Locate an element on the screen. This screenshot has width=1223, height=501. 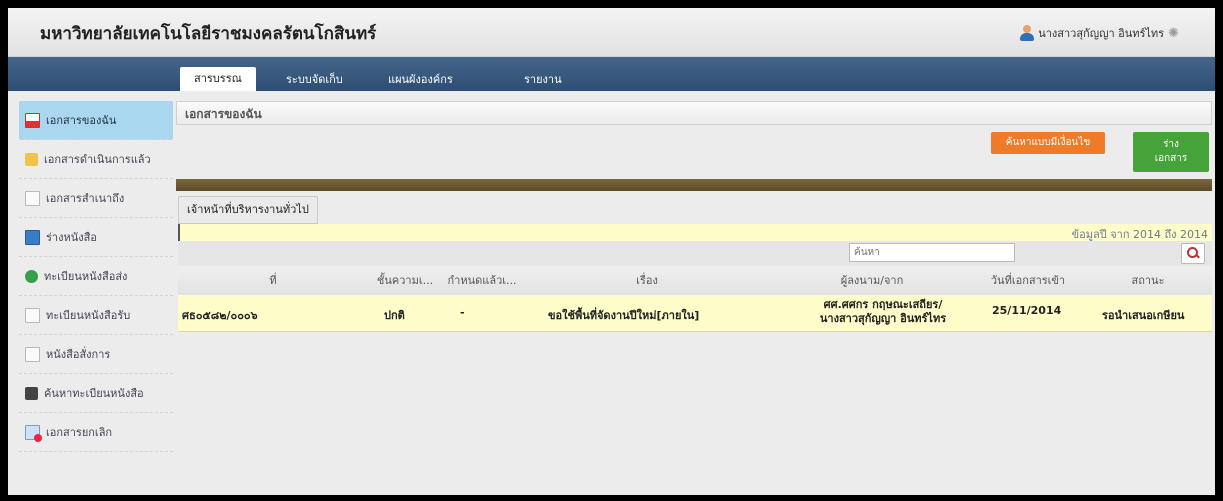
order-letter-icon is located at coordinates (32, 354).